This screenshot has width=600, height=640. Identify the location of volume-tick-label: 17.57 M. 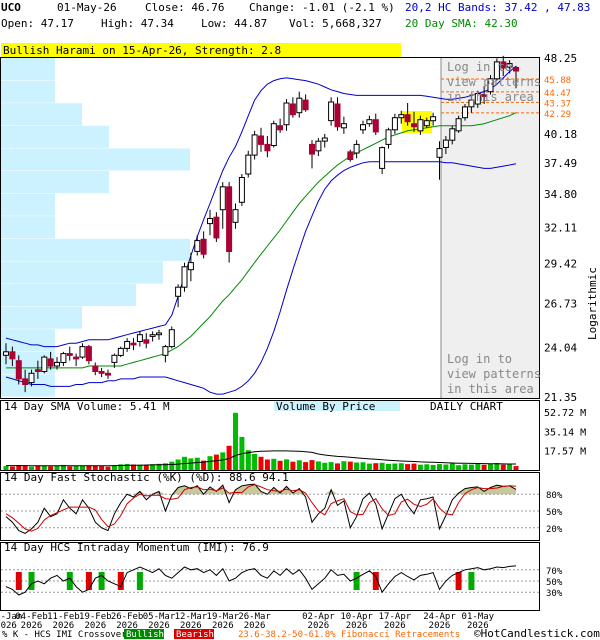
(565, 452).